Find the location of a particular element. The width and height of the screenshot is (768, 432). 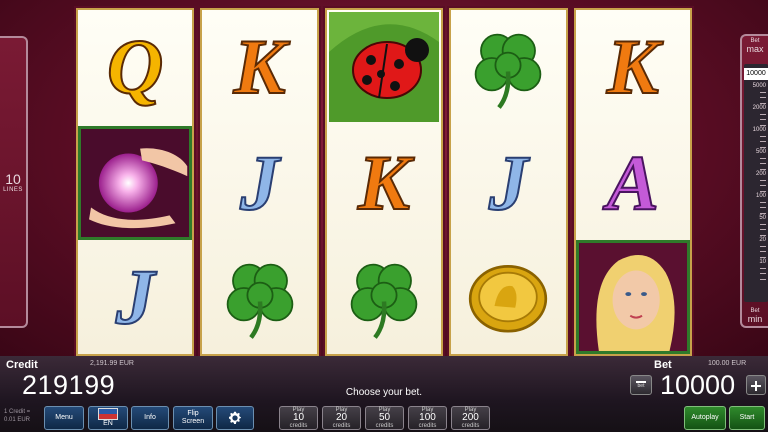

bet-level-label: 20 is located at coordinates (762, 240).